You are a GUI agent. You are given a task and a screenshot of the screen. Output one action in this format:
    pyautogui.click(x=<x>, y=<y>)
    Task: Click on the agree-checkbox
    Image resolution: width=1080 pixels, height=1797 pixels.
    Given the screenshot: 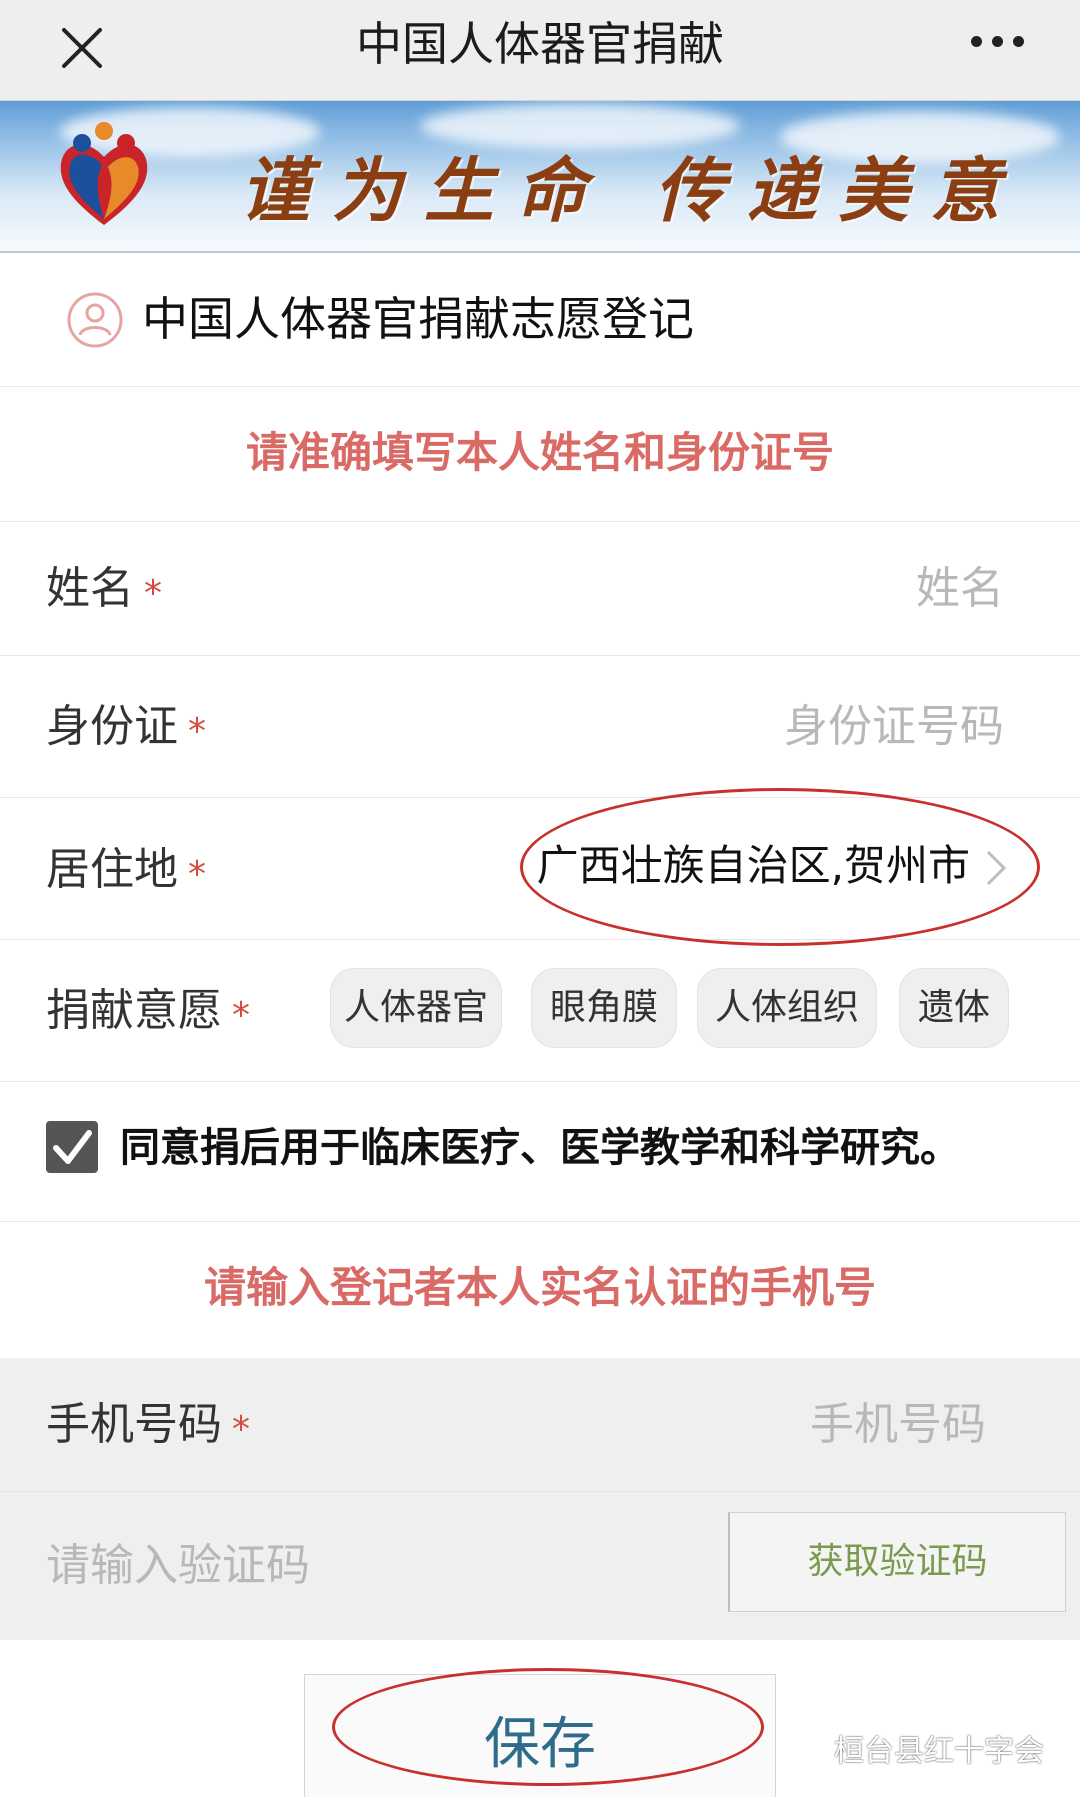 What is the action you would take?
    pyautogui.click(x=72, y=1147)
    